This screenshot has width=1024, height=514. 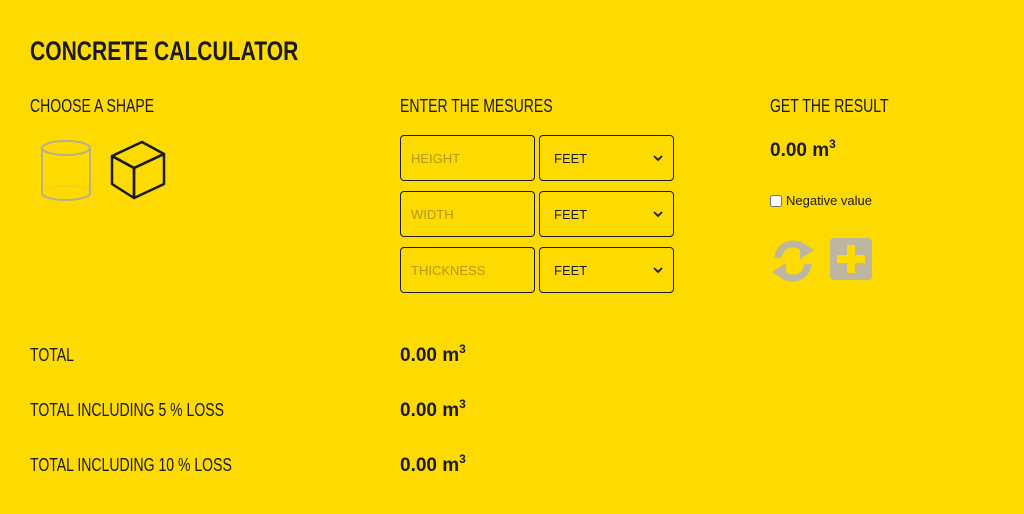 I want to click on total-5-loss-label: TOTAL INCLUDING 5 % LOSS, so click(x=127, y=410).